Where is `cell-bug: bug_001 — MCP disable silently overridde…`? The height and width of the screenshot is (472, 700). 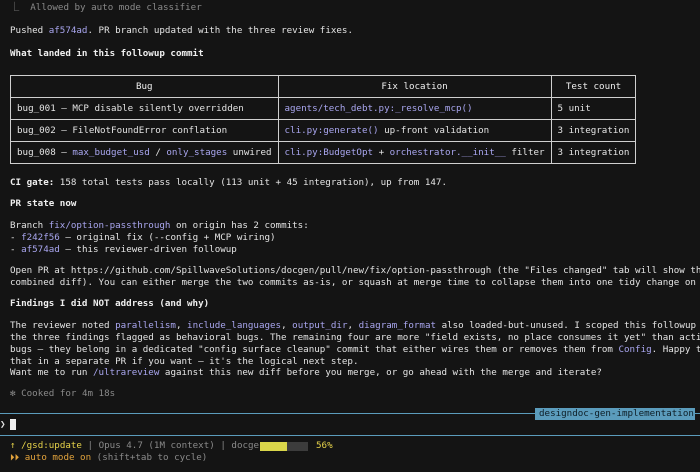 cell-bug: bug_001 — MCP disable silently overridde… is located at coordinates (144, 108).